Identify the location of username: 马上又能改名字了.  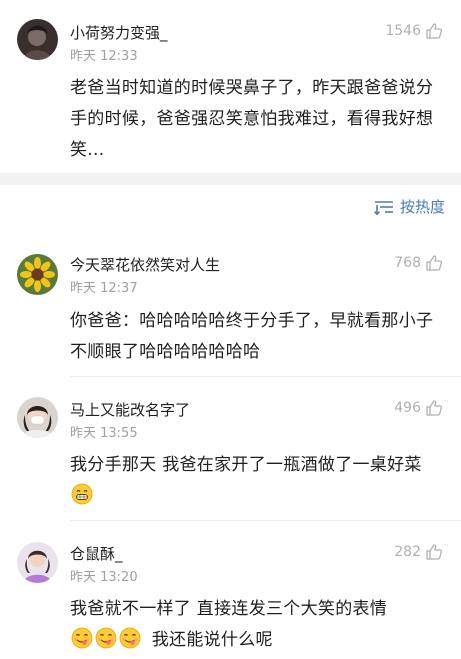
(130, 409).